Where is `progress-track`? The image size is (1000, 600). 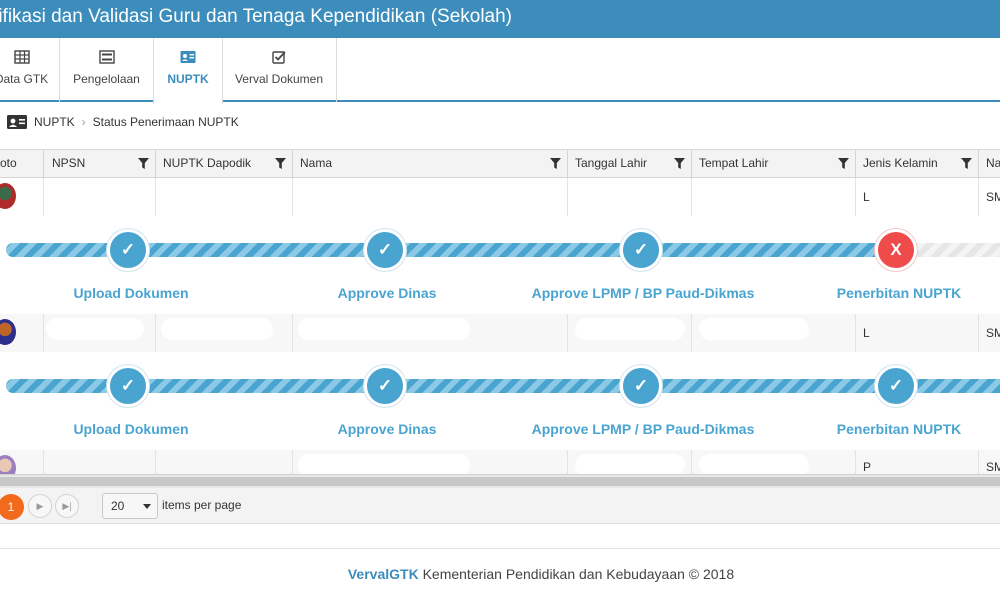 progress-track is located at coordinates (503, 386).